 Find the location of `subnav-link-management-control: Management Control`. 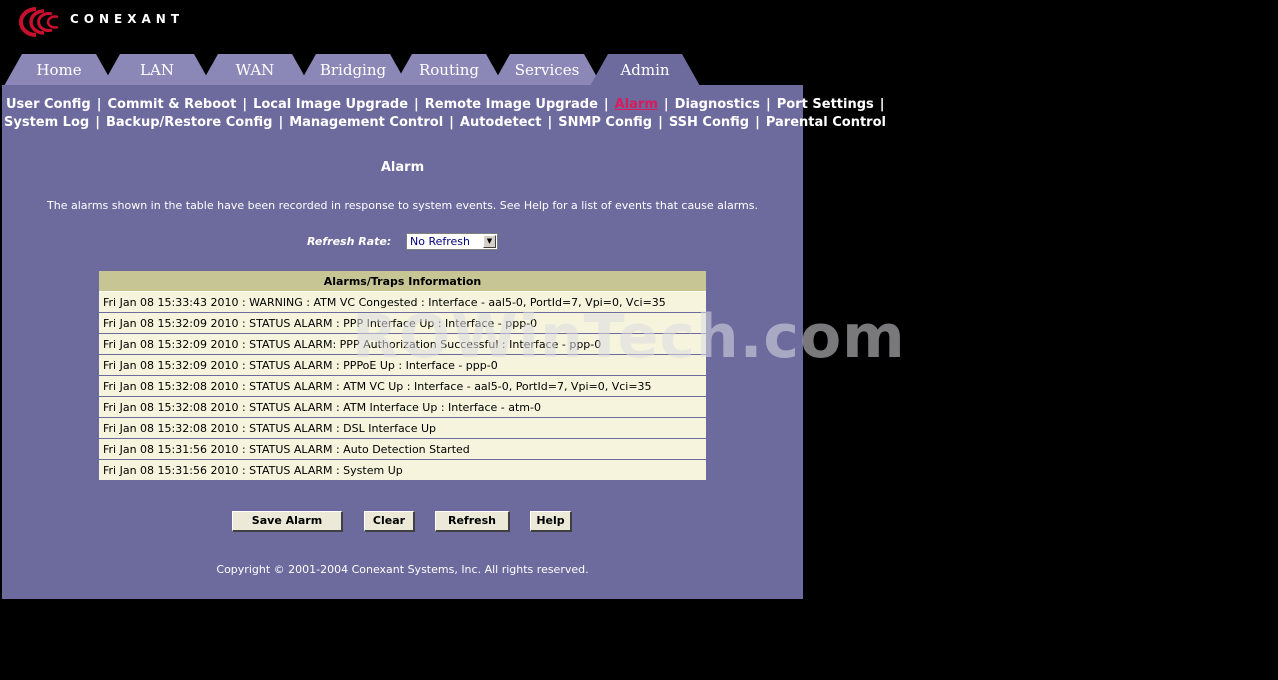

subnav-link-management-control: Management Control is located at coordinates (366, 122).